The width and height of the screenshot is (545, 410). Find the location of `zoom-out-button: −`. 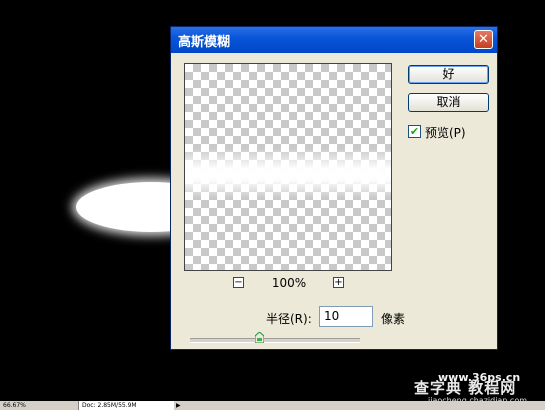

zoom-out-button: − is located at coordinates (238, 282).